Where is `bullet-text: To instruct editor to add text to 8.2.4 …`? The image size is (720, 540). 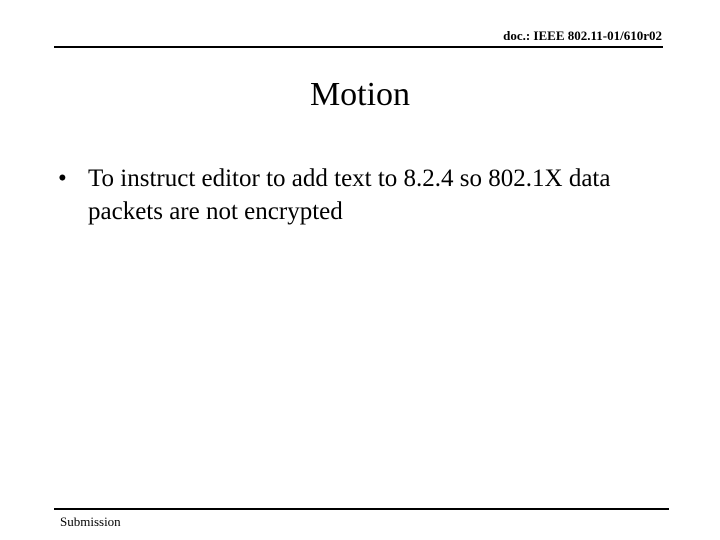 bullet-text: To instruct editor to add text to 8.2.4 … is located at coordinates (349, 195).